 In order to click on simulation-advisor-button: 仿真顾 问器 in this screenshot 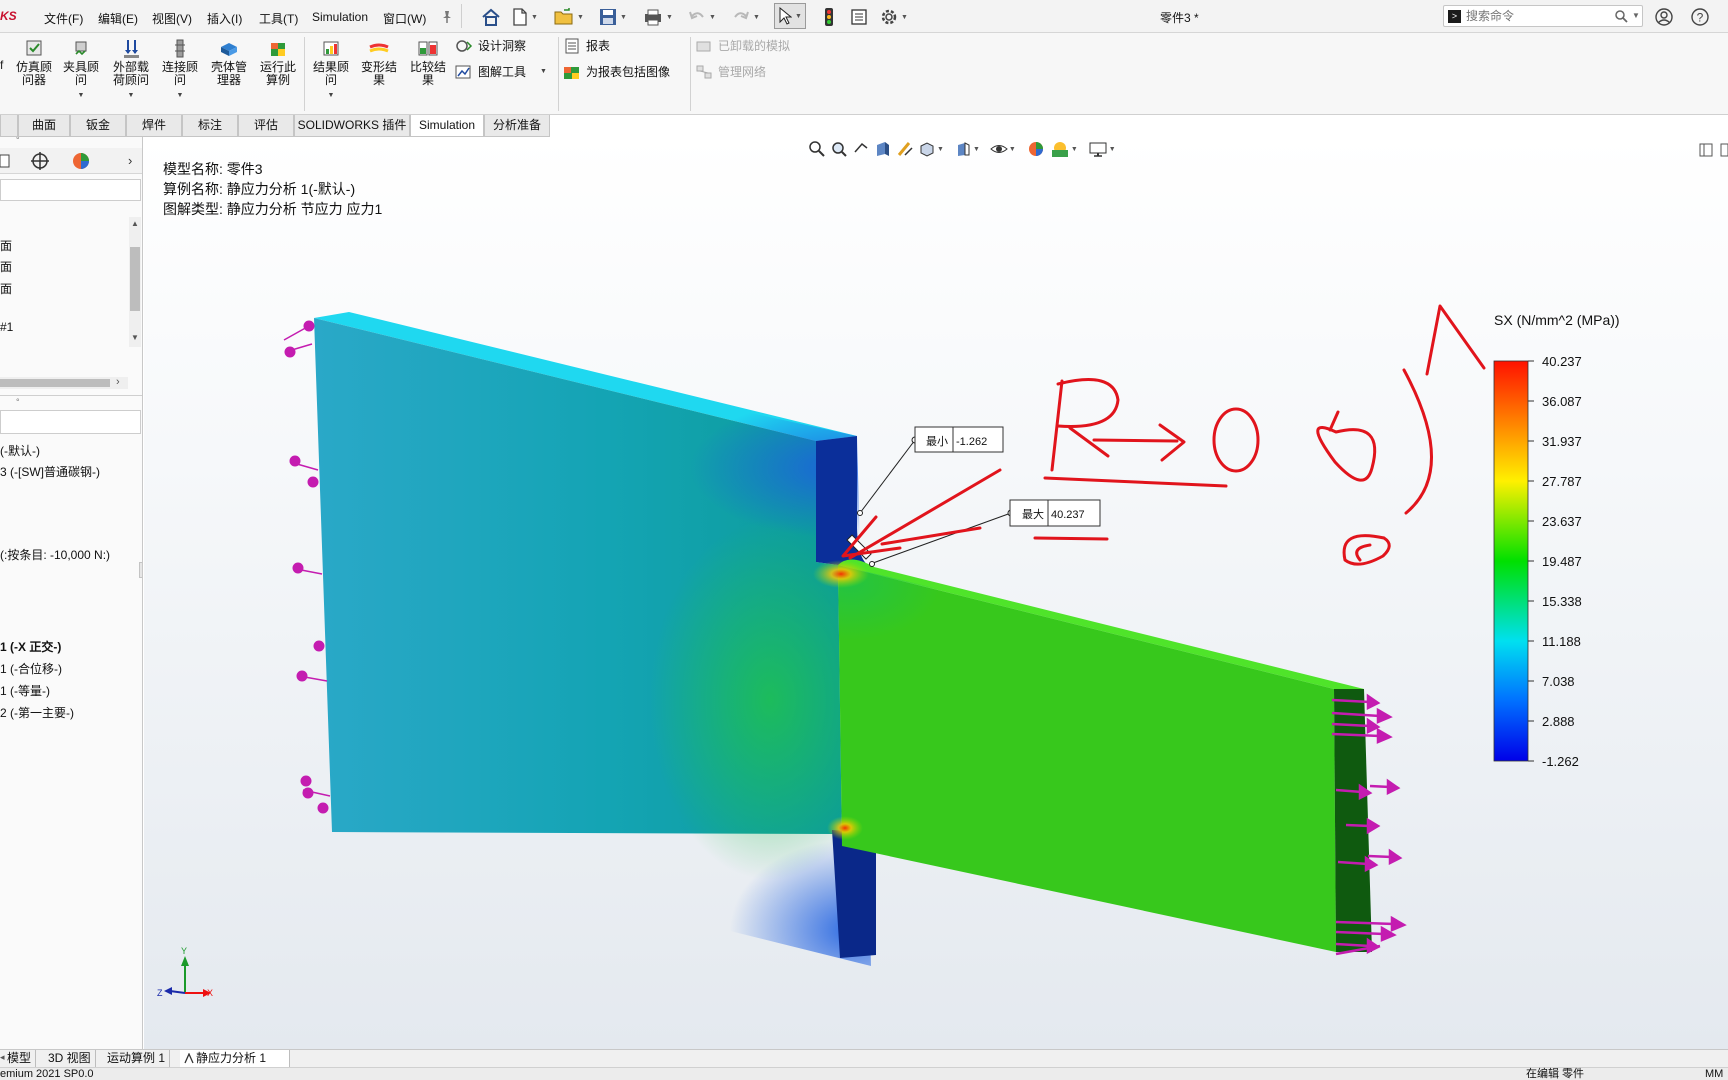, I will do `click(34, 63)`.